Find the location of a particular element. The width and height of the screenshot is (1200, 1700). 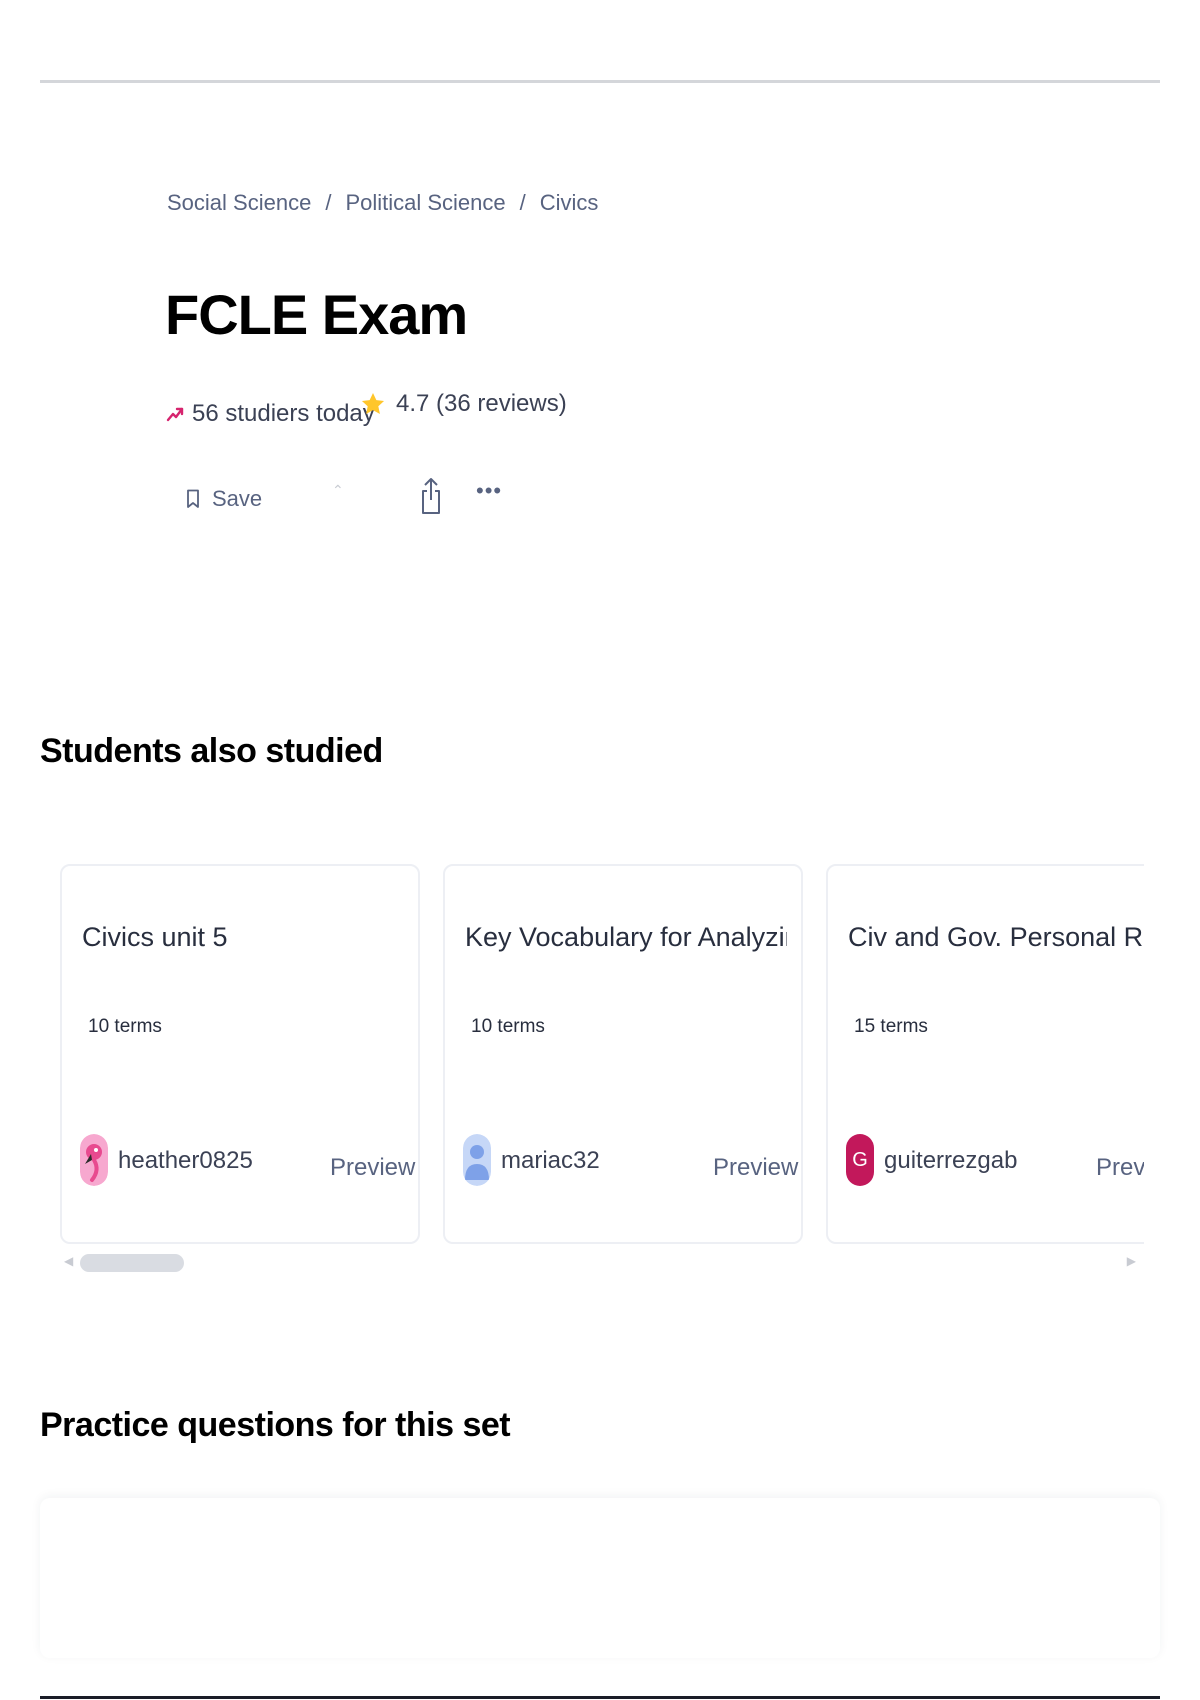

set-meta: 56 studiers today 4.7 (36 reviews) is located at coordinates (366, 409).